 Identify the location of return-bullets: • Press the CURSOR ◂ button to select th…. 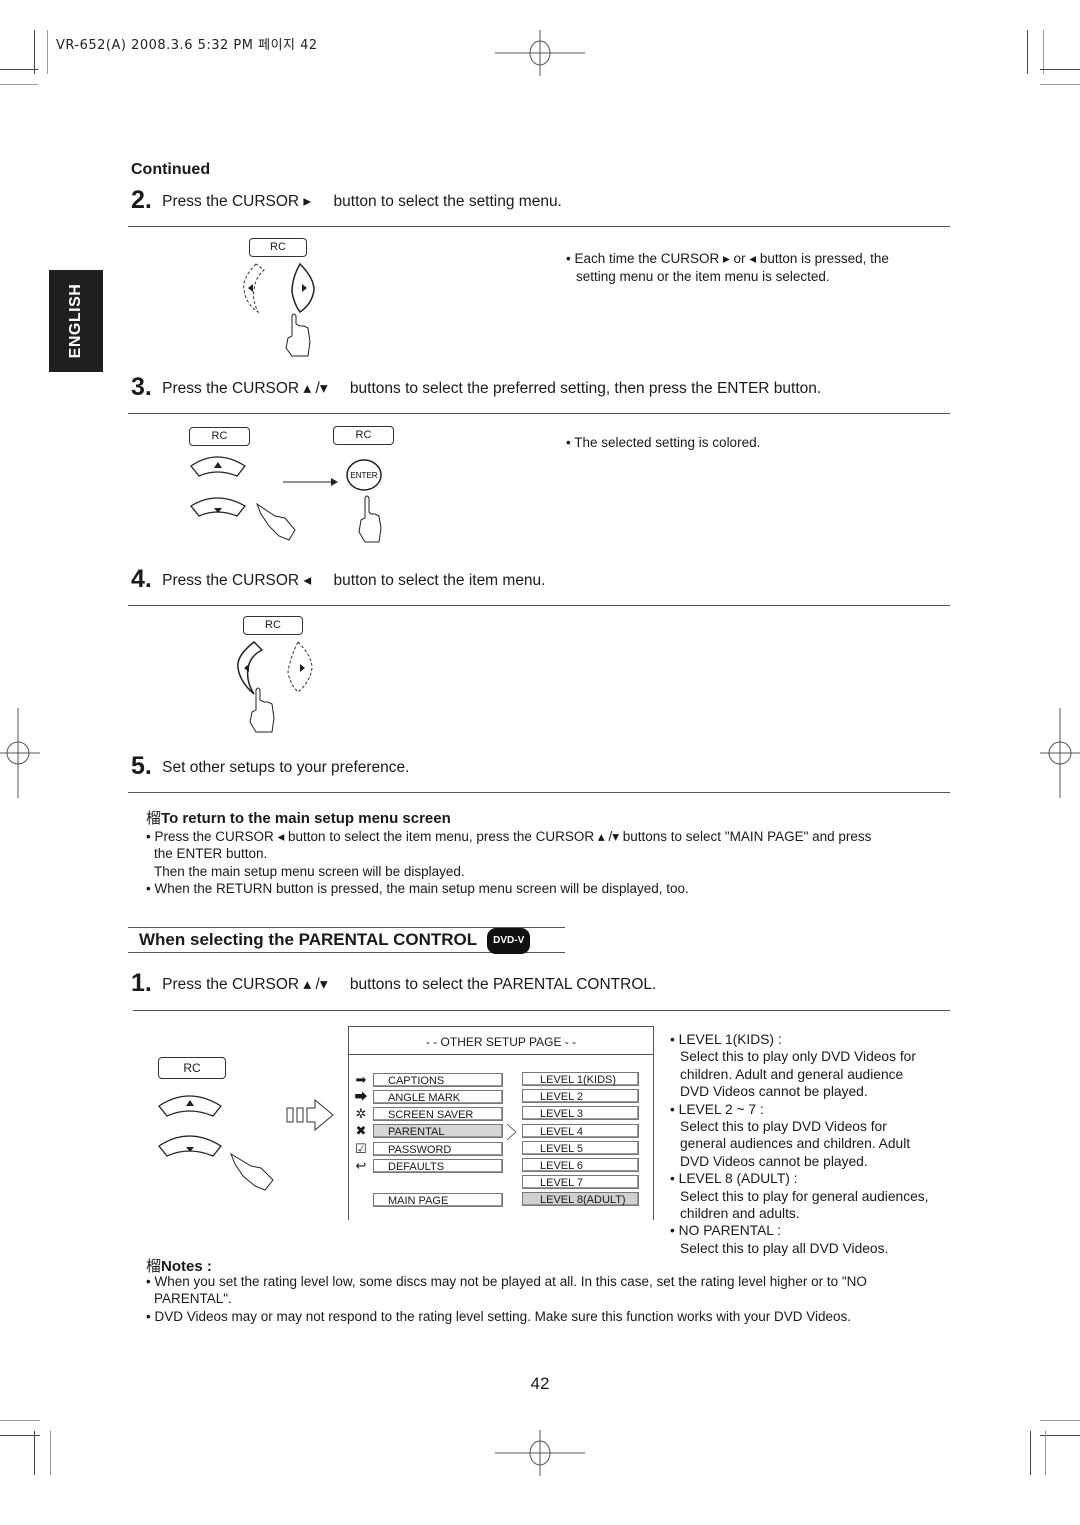
(509, 863).